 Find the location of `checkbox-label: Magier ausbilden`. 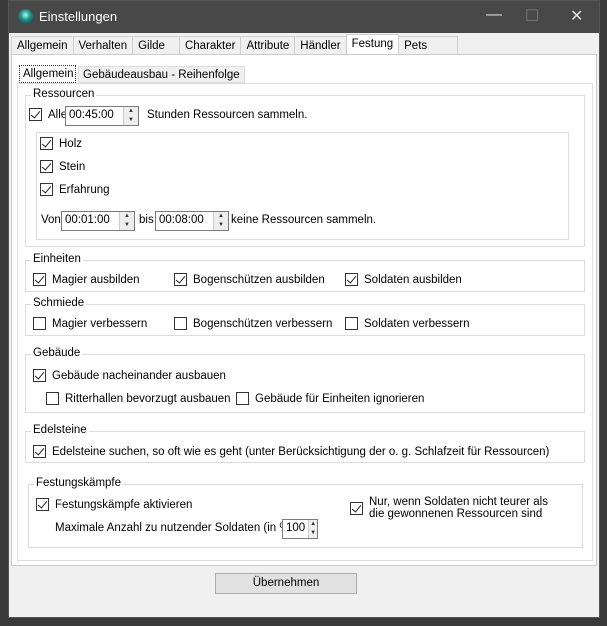

checkbox-label: Magier ausbilden is located at coordinates (96, 279).